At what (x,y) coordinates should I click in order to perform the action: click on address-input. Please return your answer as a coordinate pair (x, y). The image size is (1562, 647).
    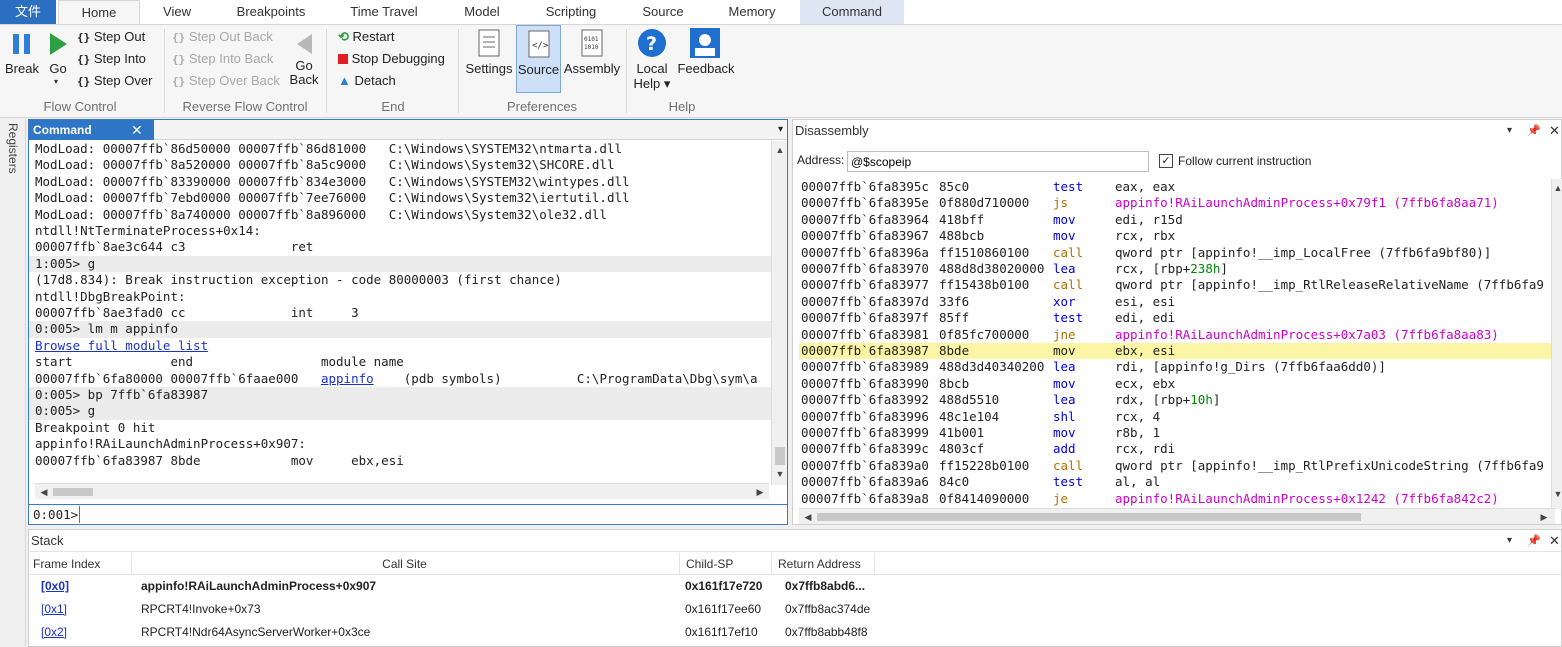
    Looking at the image, I should click on (998, 161).